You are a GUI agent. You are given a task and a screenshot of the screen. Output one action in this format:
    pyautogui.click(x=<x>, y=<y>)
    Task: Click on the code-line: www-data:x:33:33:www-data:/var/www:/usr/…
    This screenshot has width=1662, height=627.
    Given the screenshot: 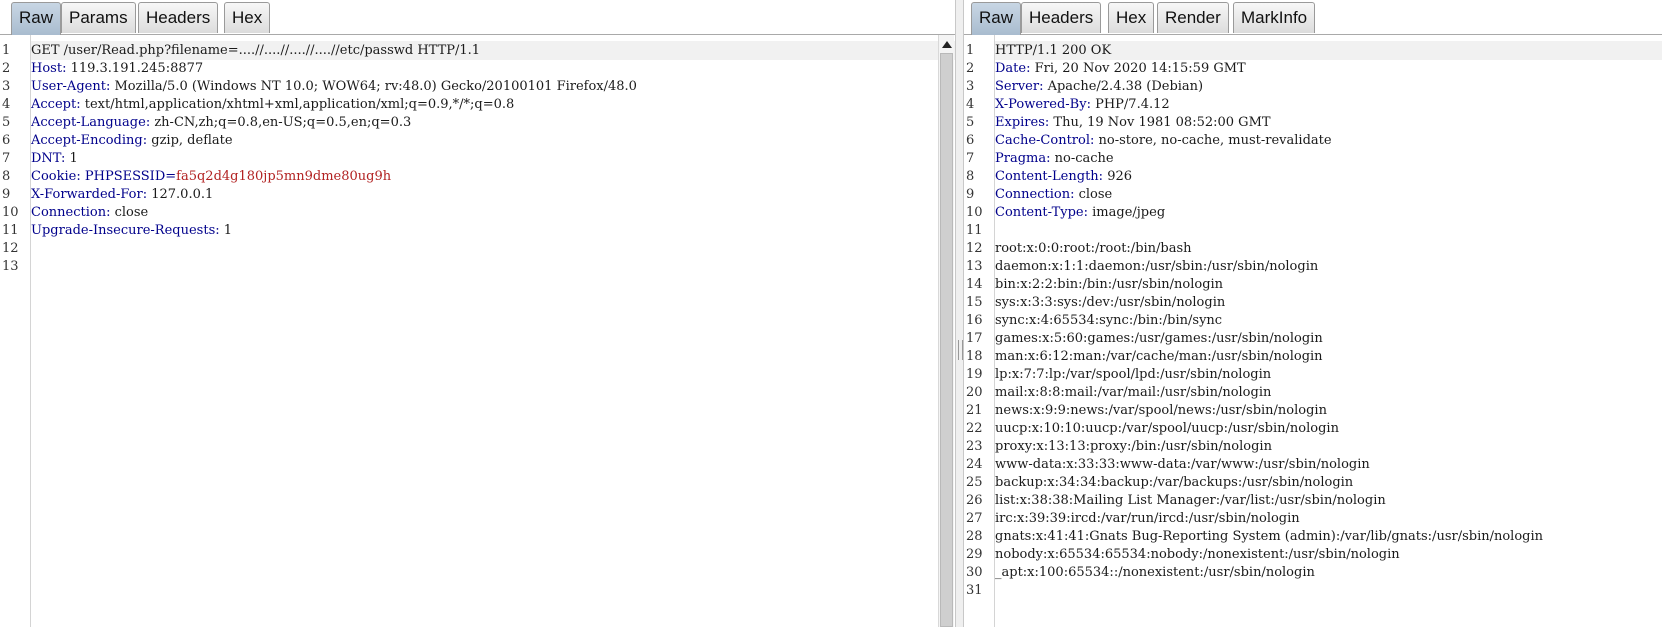 What is the action you would take?
    pyautogui.click(x=1182, y=464)
    